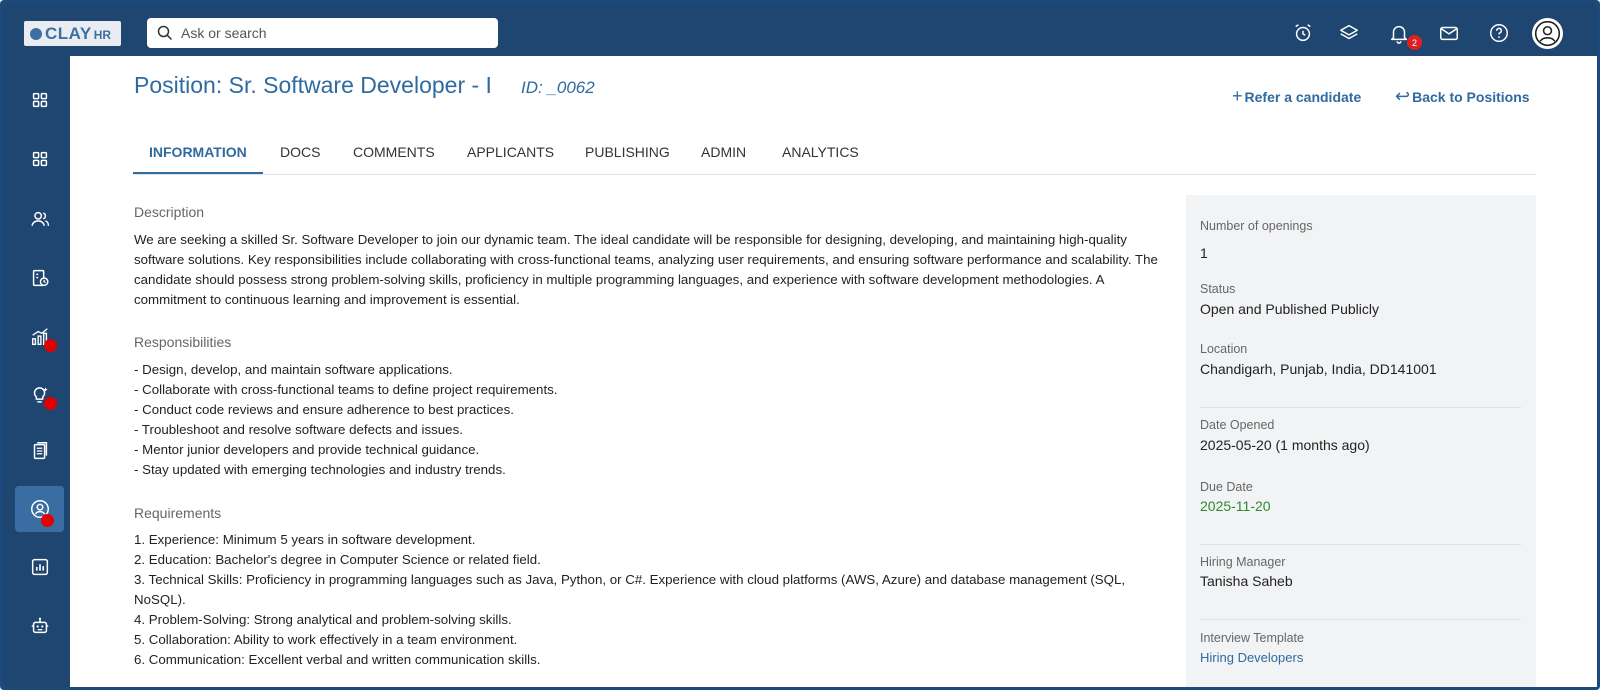  What do you see at coordinates (1243, 562) in the screenshot?
I see `hiring-manager-label: Hiring Manager` at bounding box center [1243, 562].